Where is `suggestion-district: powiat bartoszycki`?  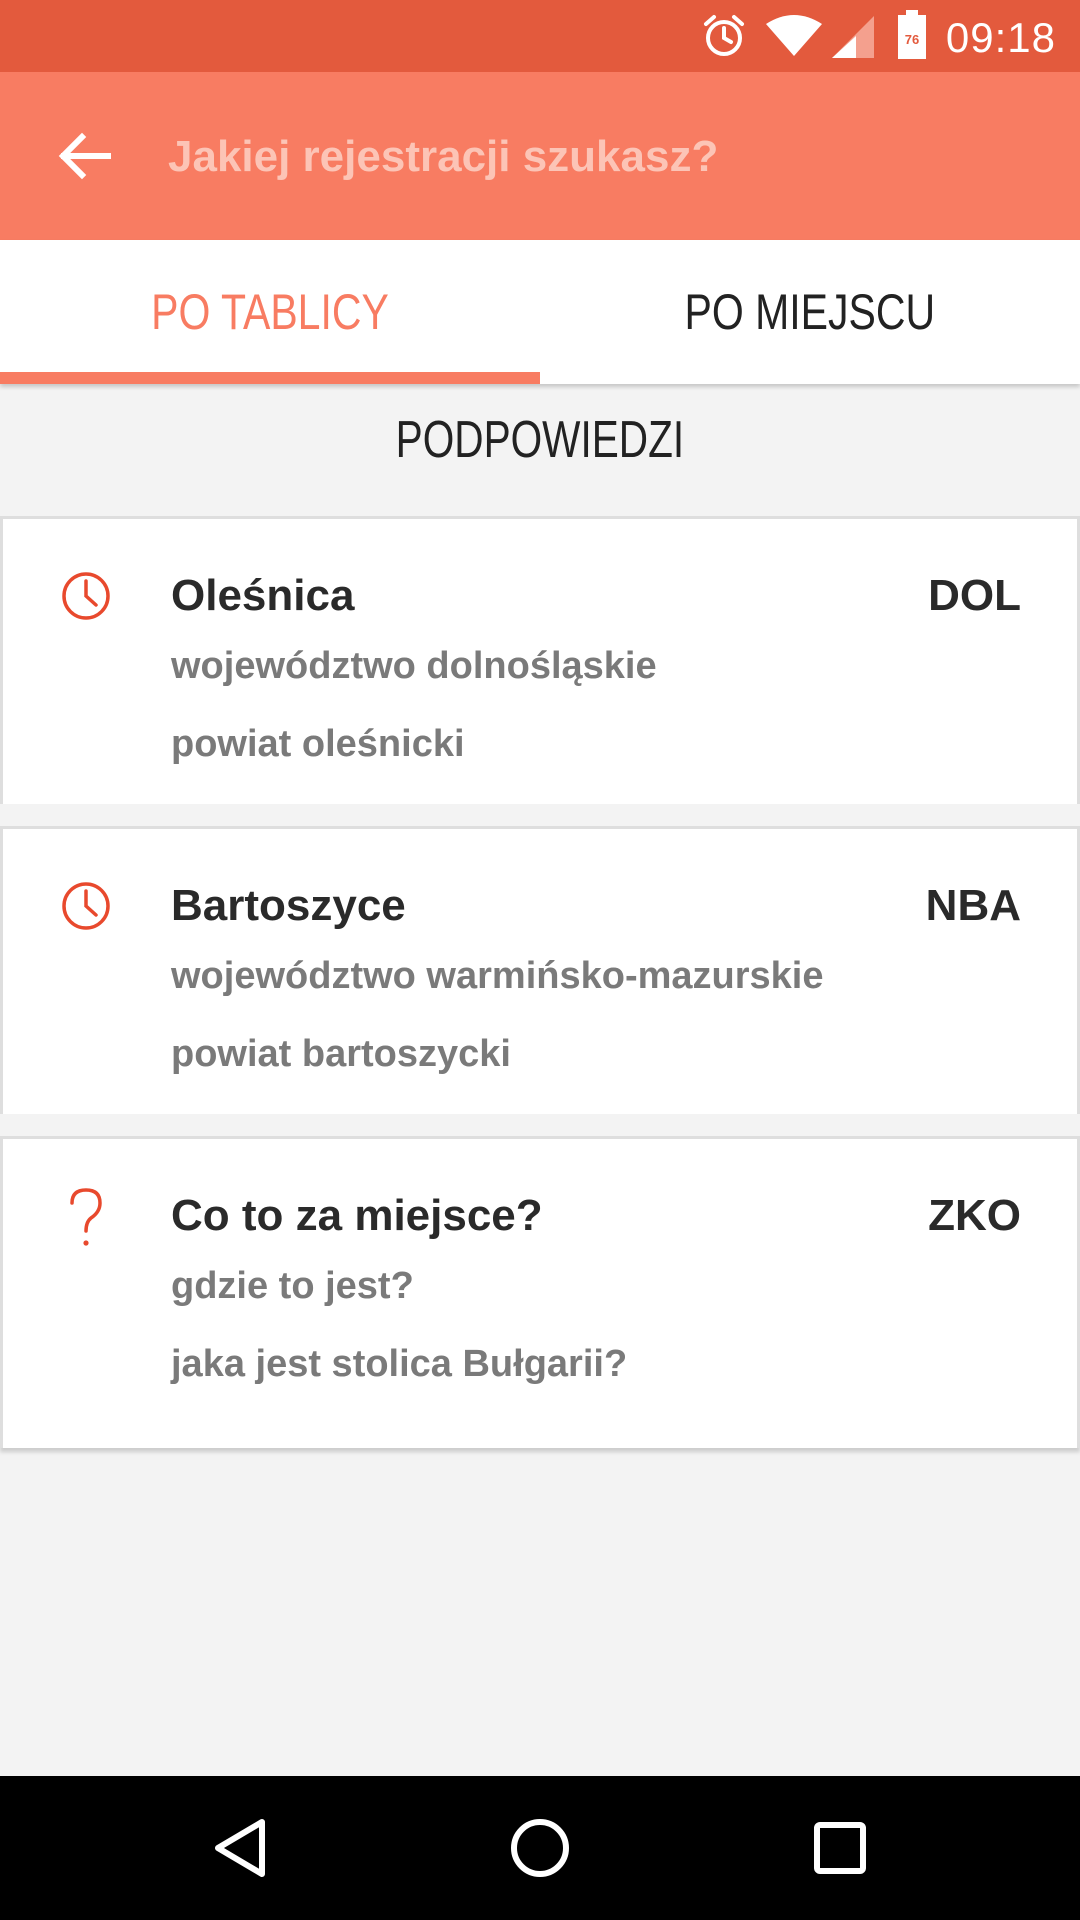 suggestion-district: powiat bartoszycki is located at coordinates (341, 1054).